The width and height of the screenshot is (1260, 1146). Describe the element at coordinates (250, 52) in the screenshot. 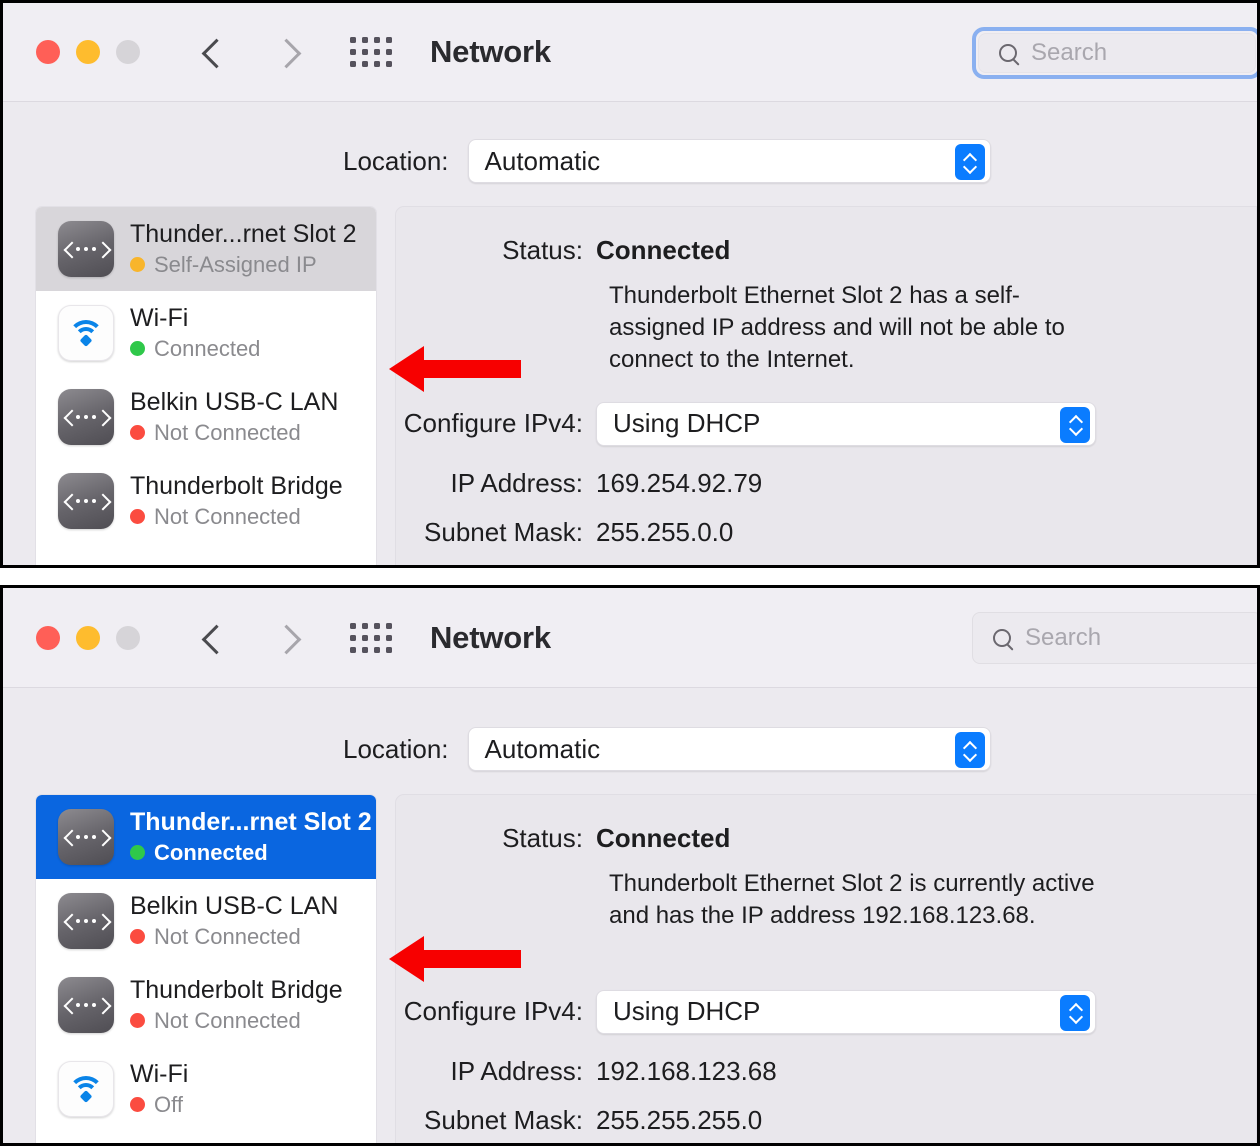

I see `nav-buttons` at that location.